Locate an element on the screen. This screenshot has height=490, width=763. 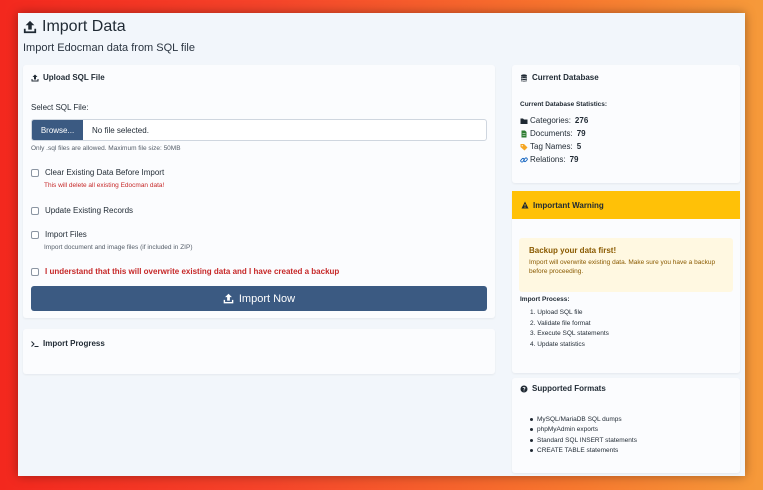
question-circle-icon is located at coordinates (524, 388).